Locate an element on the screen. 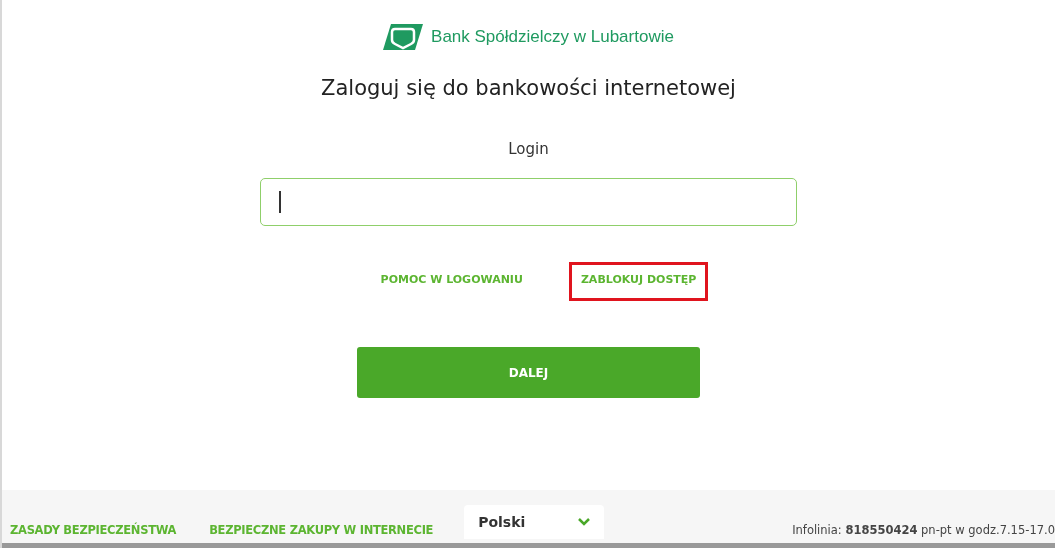 This screenshot has width=1055, height=548. hotline-text: Infolinia: 818550424 pn-pt w godz.7.15-17.0 is located at coordinates (923, 530).